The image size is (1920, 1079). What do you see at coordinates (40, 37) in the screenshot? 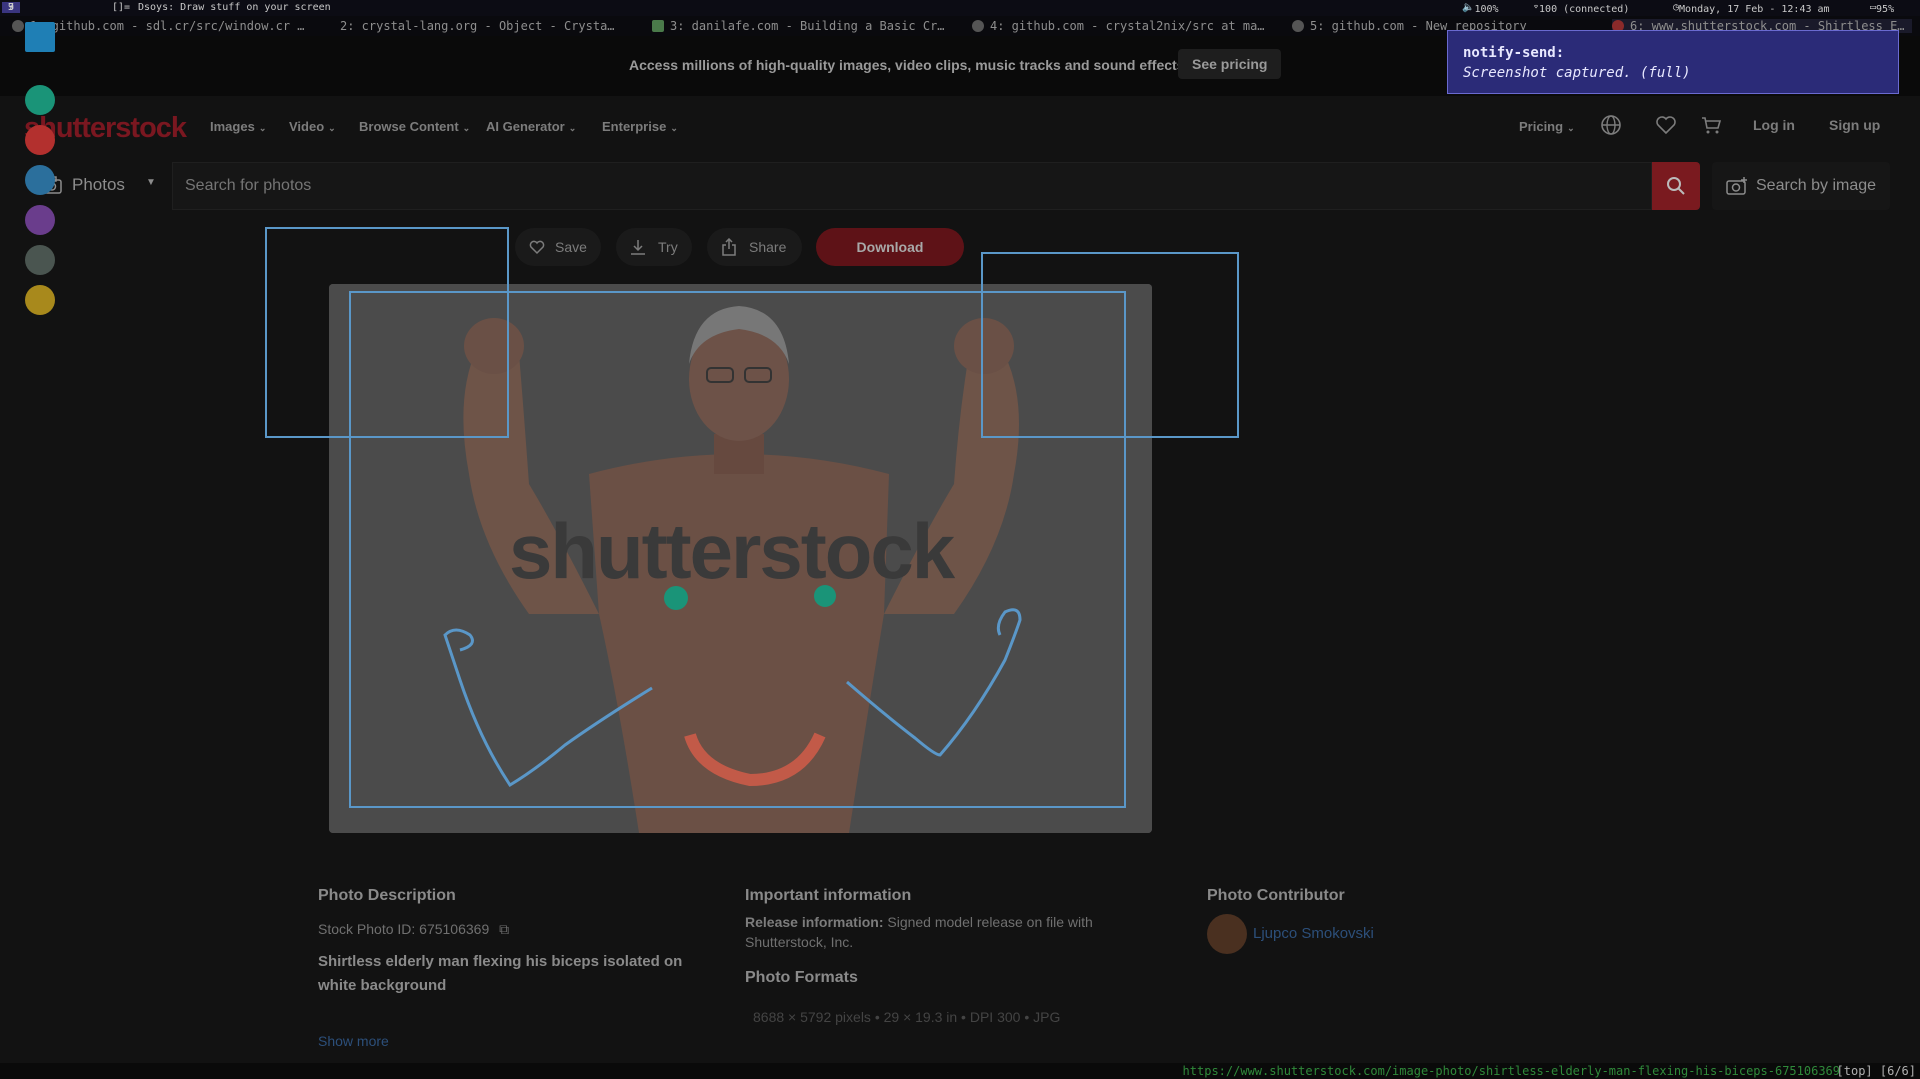
I see `palette-swatch-blue-square` at bounding box center [40, 37].